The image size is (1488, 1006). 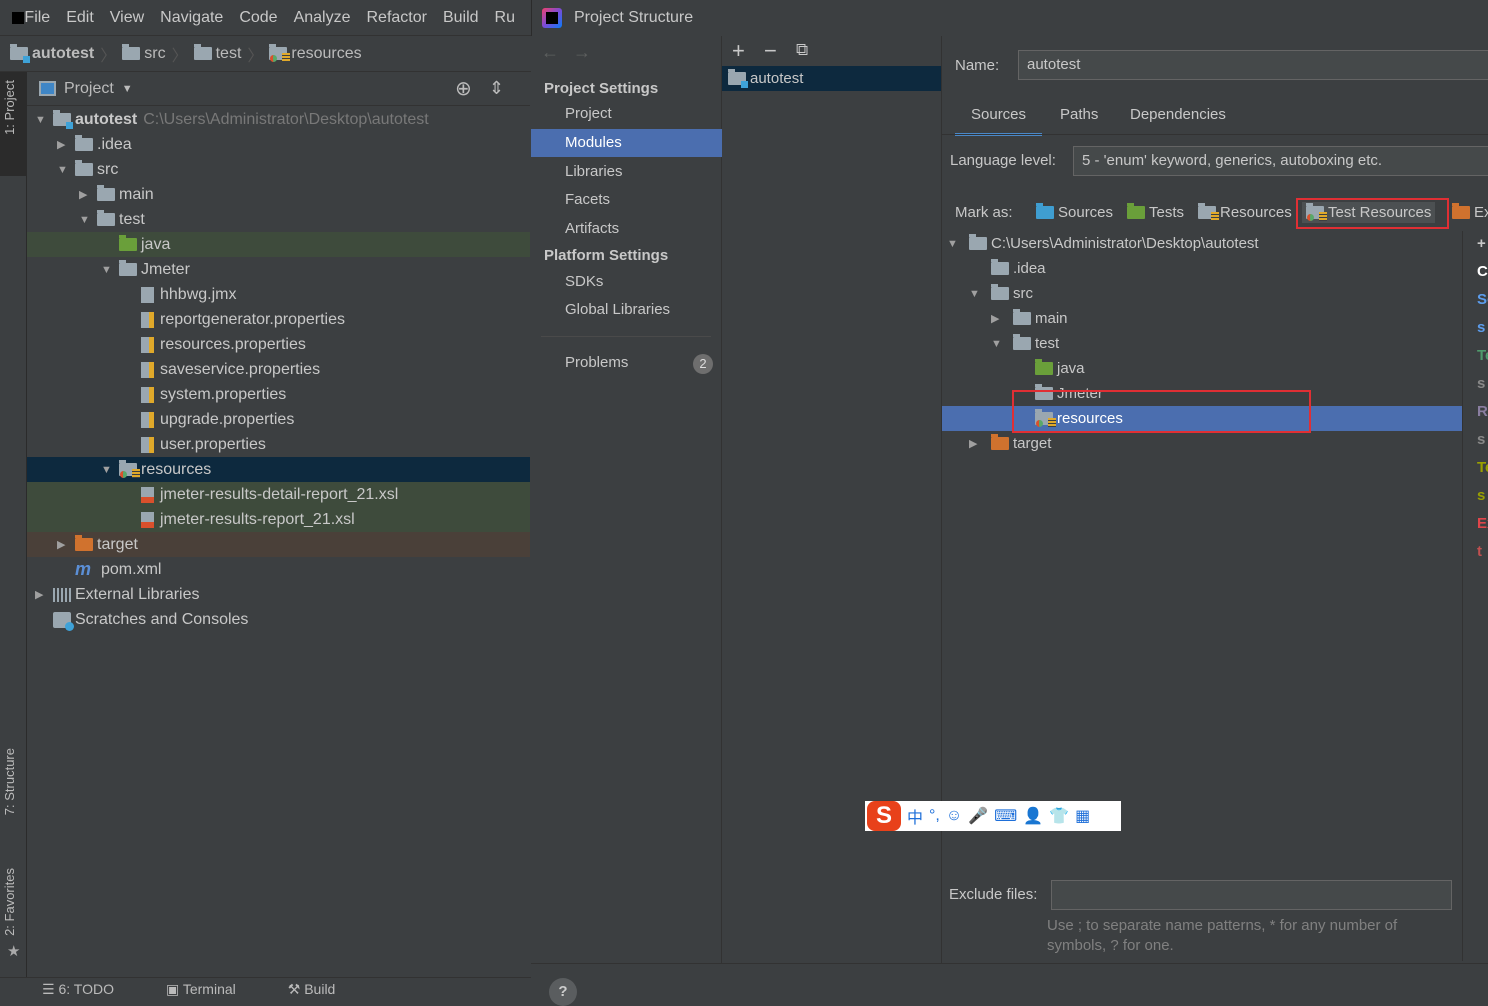 I want to click on tree-item: saveservice.properties, so click(x=278, y=369).